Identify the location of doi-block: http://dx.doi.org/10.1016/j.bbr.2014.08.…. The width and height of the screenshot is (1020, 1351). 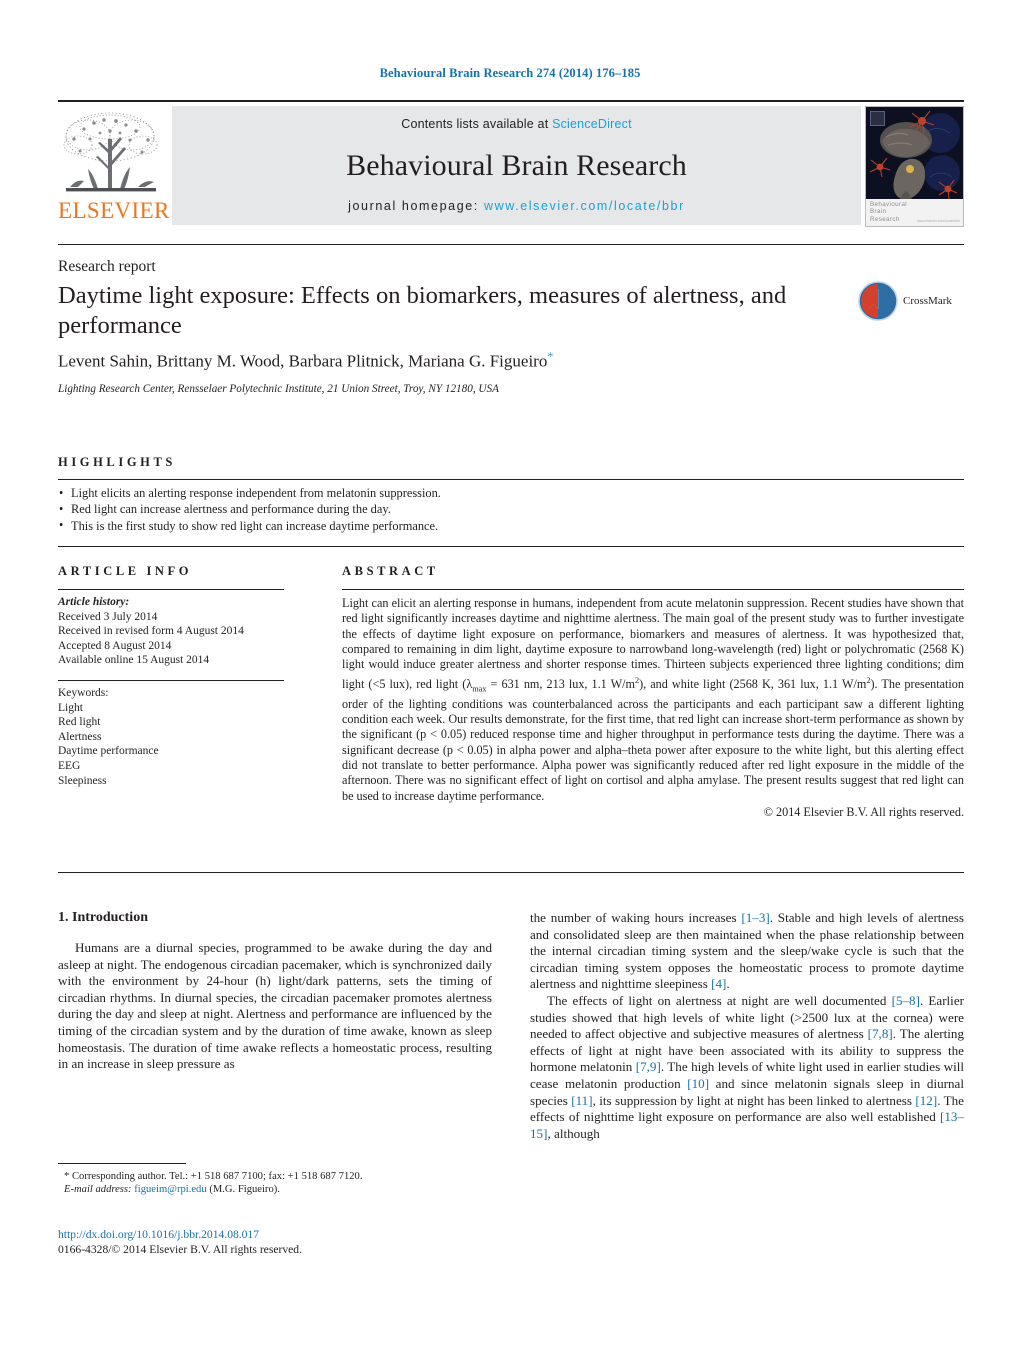
(278, 1242).